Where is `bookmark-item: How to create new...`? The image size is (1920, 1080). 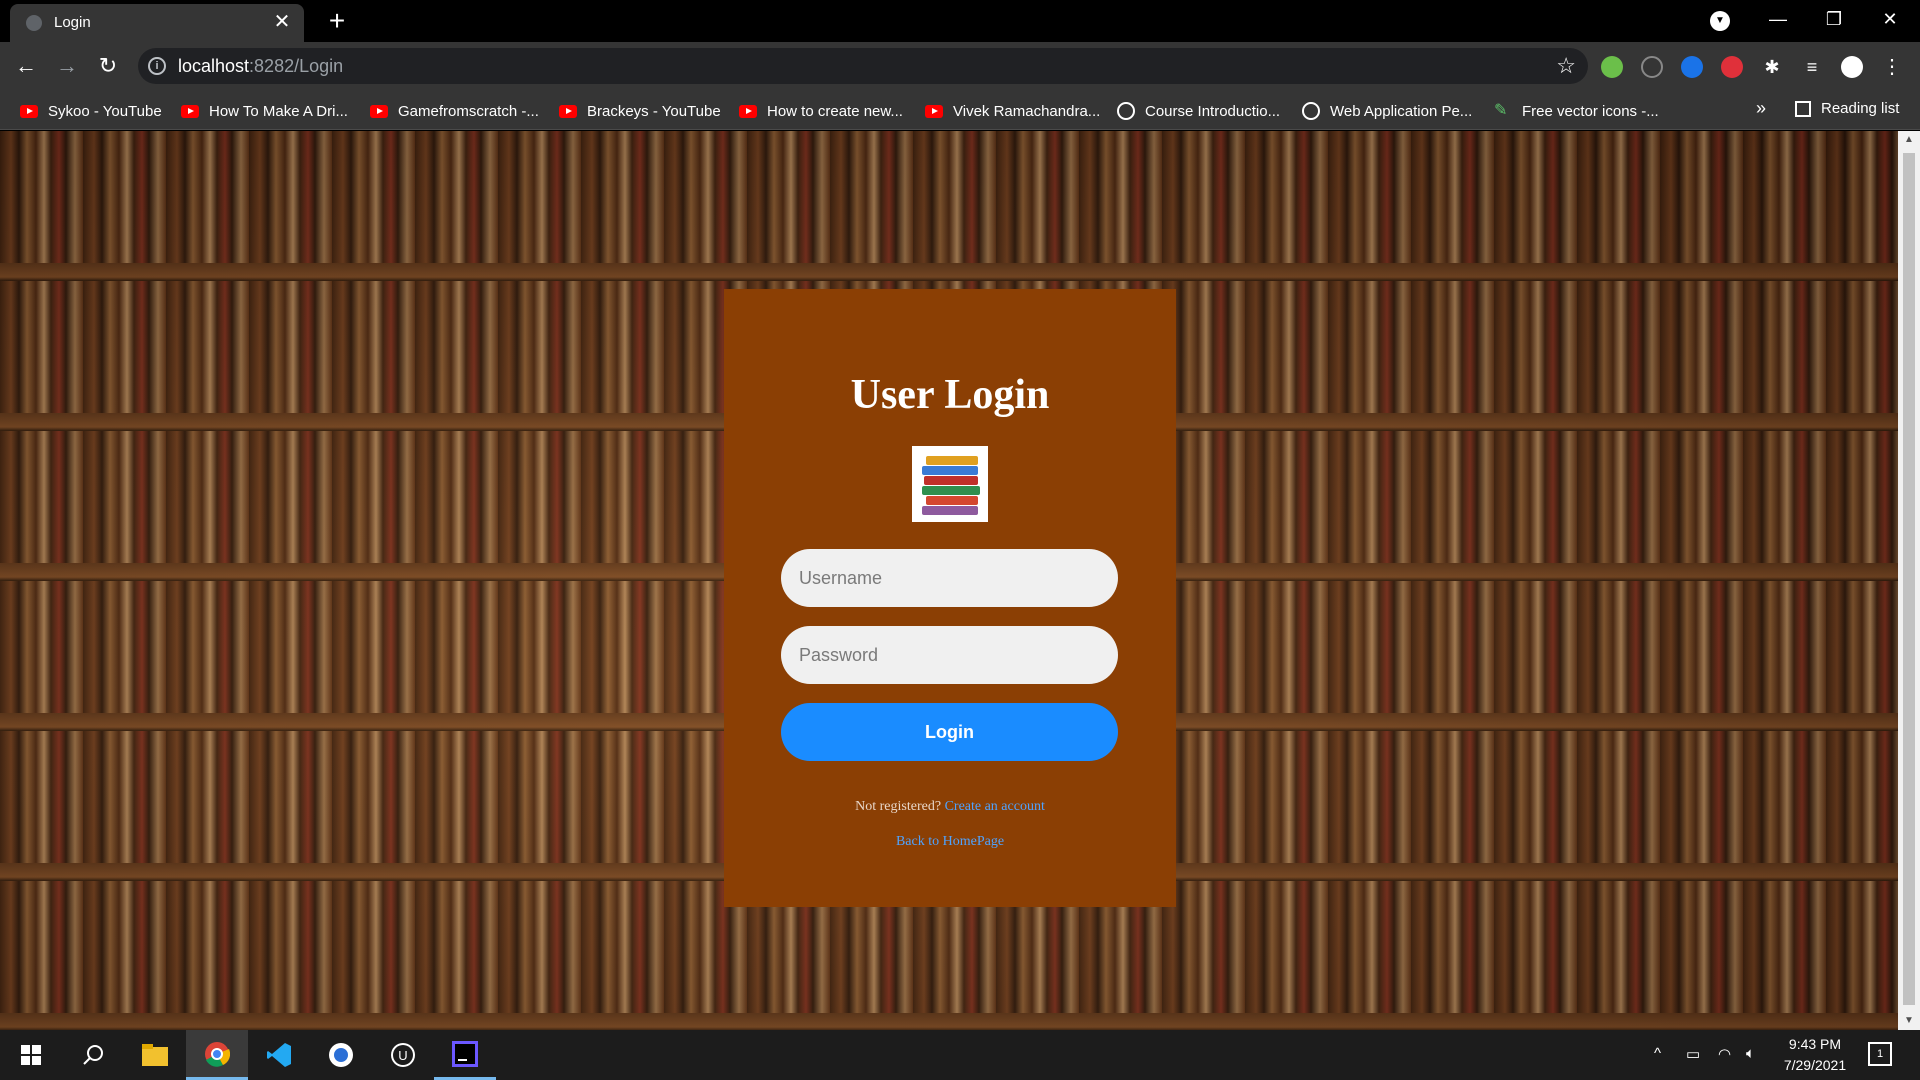
bookmark-item: How to create new... is located at coordinates (821, 111).